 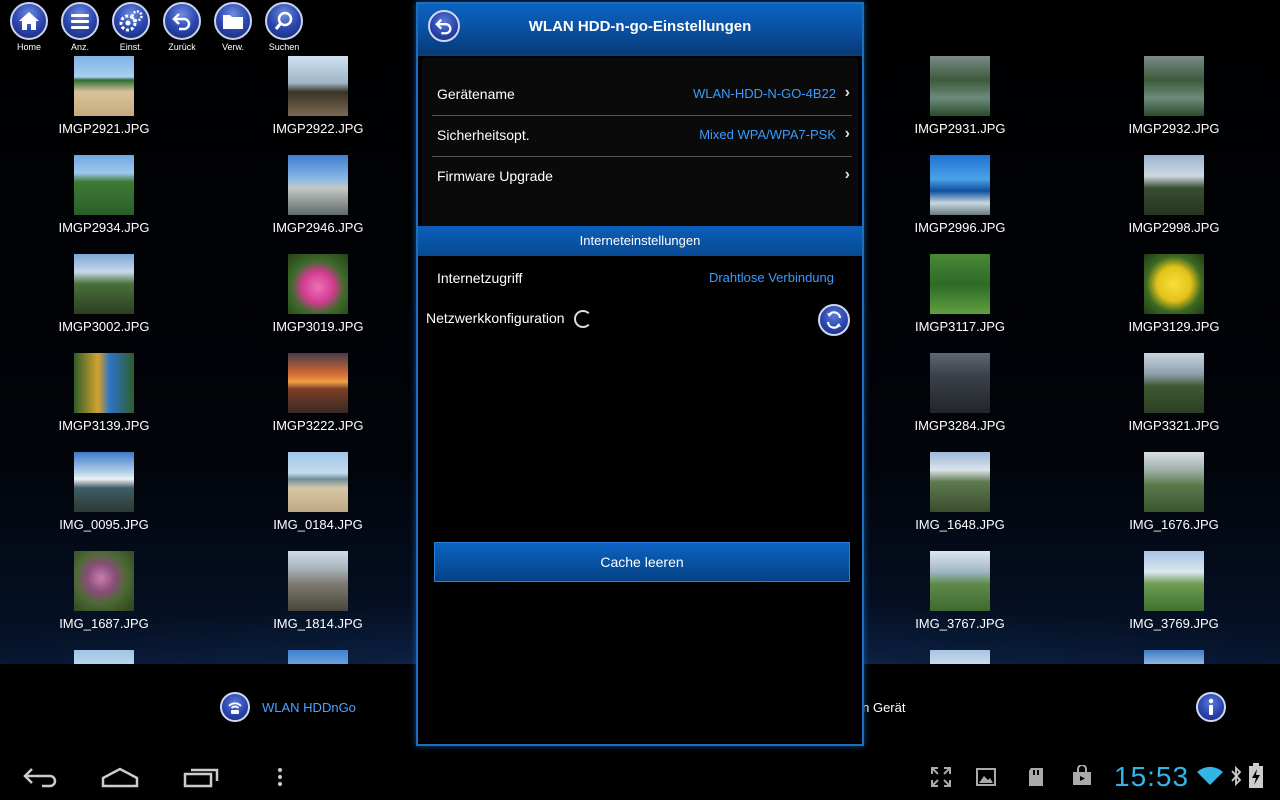 I want to click on top-toolbar: Home Anz. Einst. Zurück Verw. Suchen, so click(x=156, y=27).